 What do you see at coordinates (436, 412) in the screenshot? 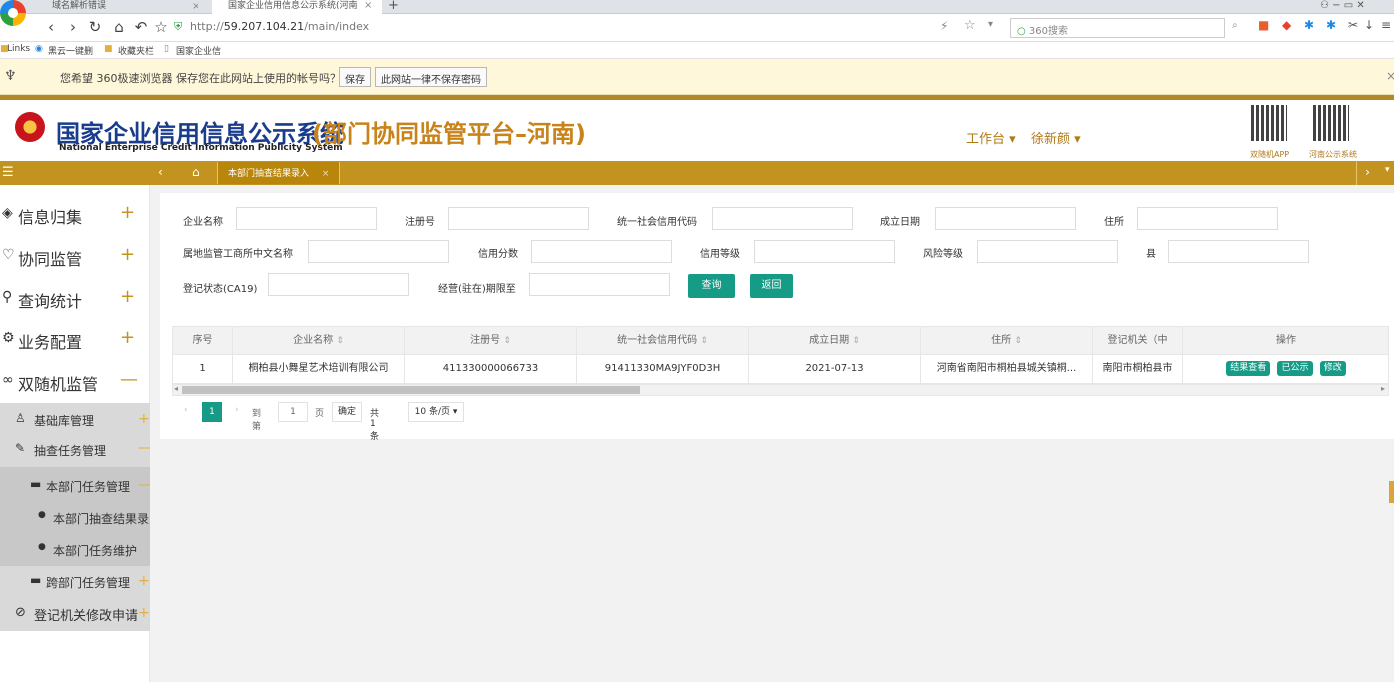
I see `page-size-select: 10 条/页 ▾` at bounding box center [436, 412].